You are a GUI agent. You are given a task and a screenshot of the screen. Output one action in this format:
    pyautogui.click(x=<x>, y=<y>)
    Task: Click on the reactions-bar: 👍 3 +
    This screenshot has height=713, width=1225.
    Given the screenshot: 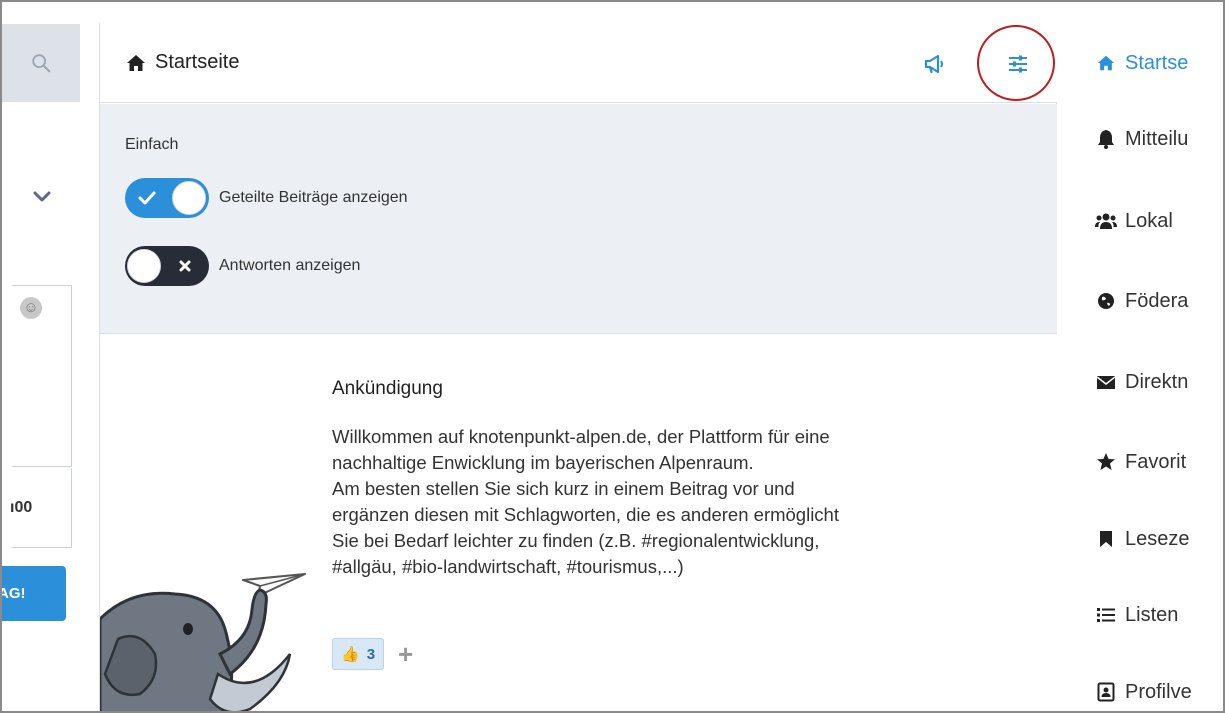 What is the action you would take?
    pyautogui.click(x=372, y=654)
    